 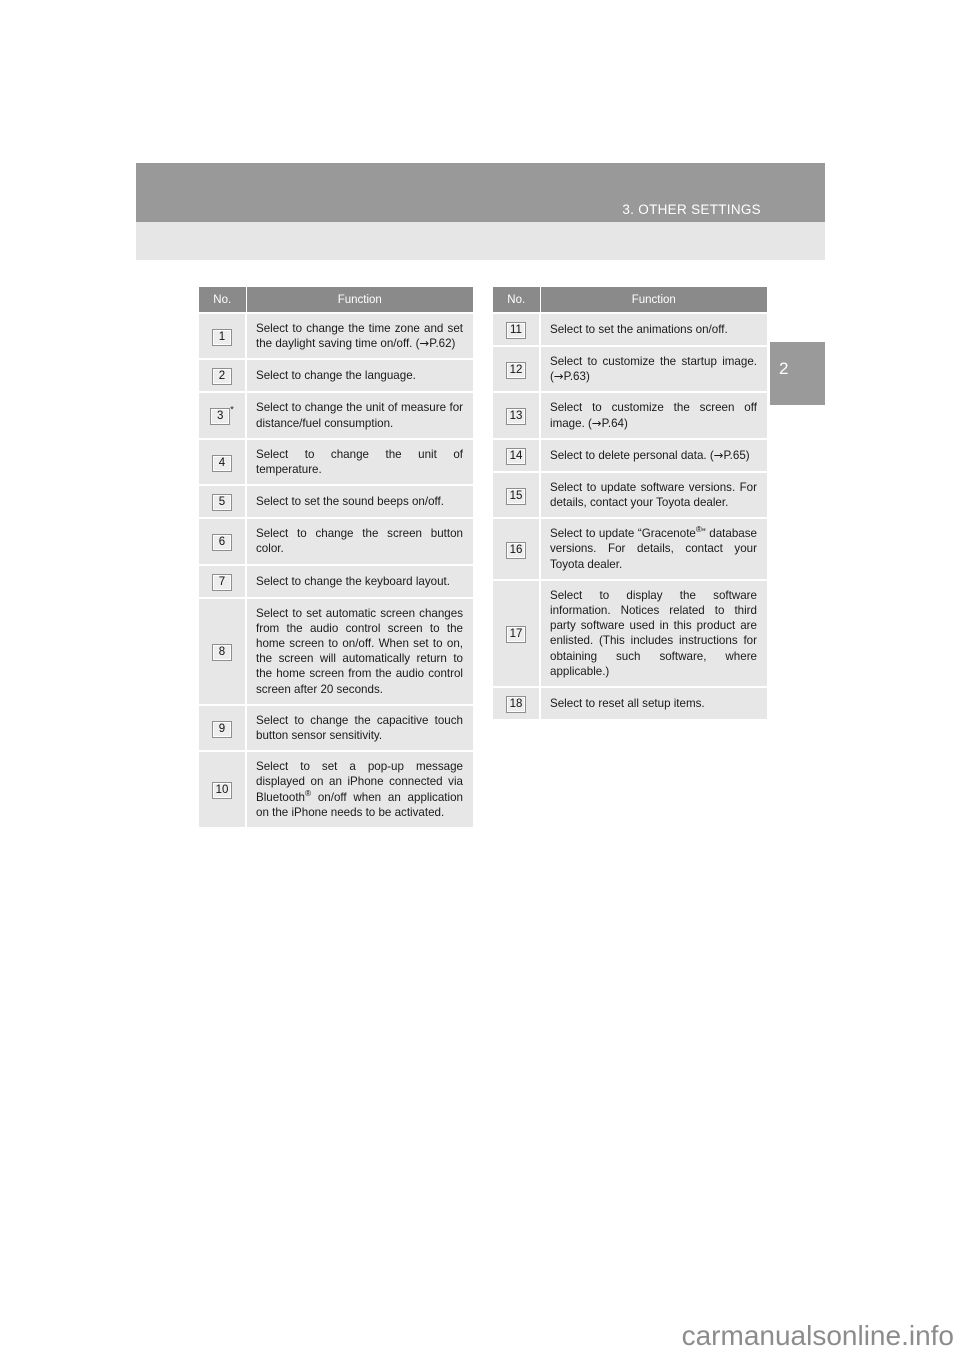 I want to click on row-number-value: 3, so click(x=220, y=417).